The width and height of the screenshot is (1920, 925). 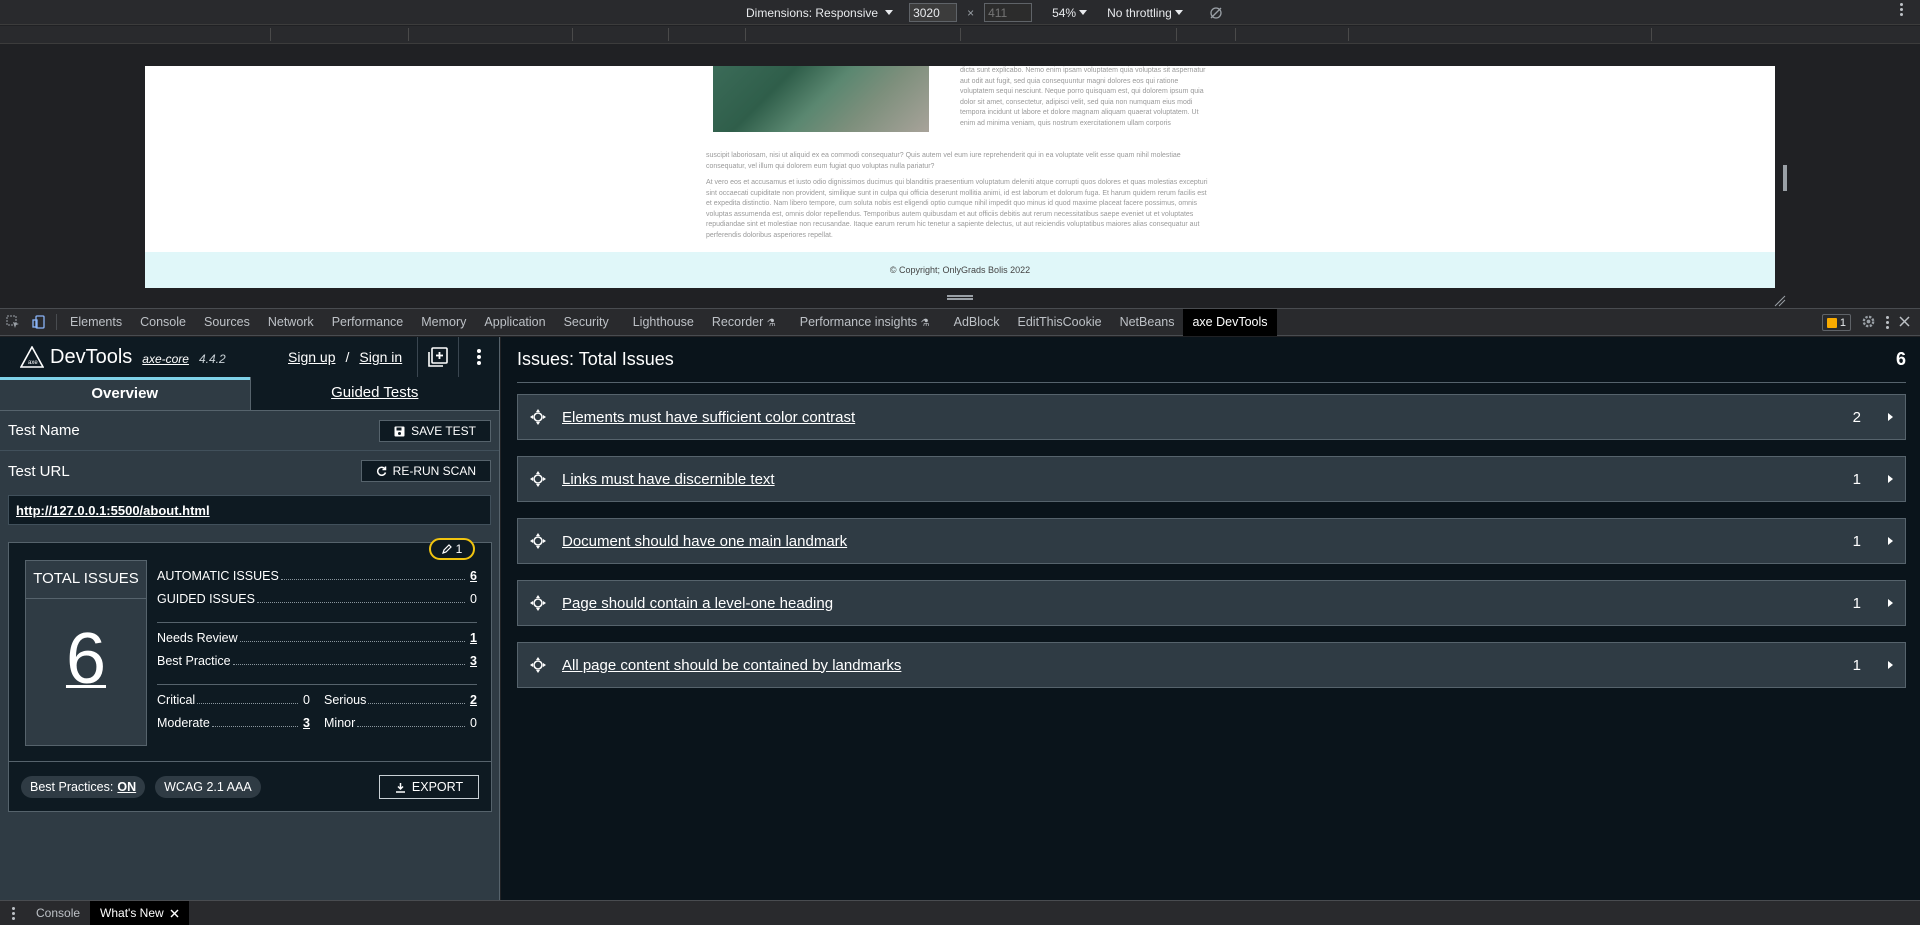 I want to click on customize-menu-icon, so click(x=1887, y=322).